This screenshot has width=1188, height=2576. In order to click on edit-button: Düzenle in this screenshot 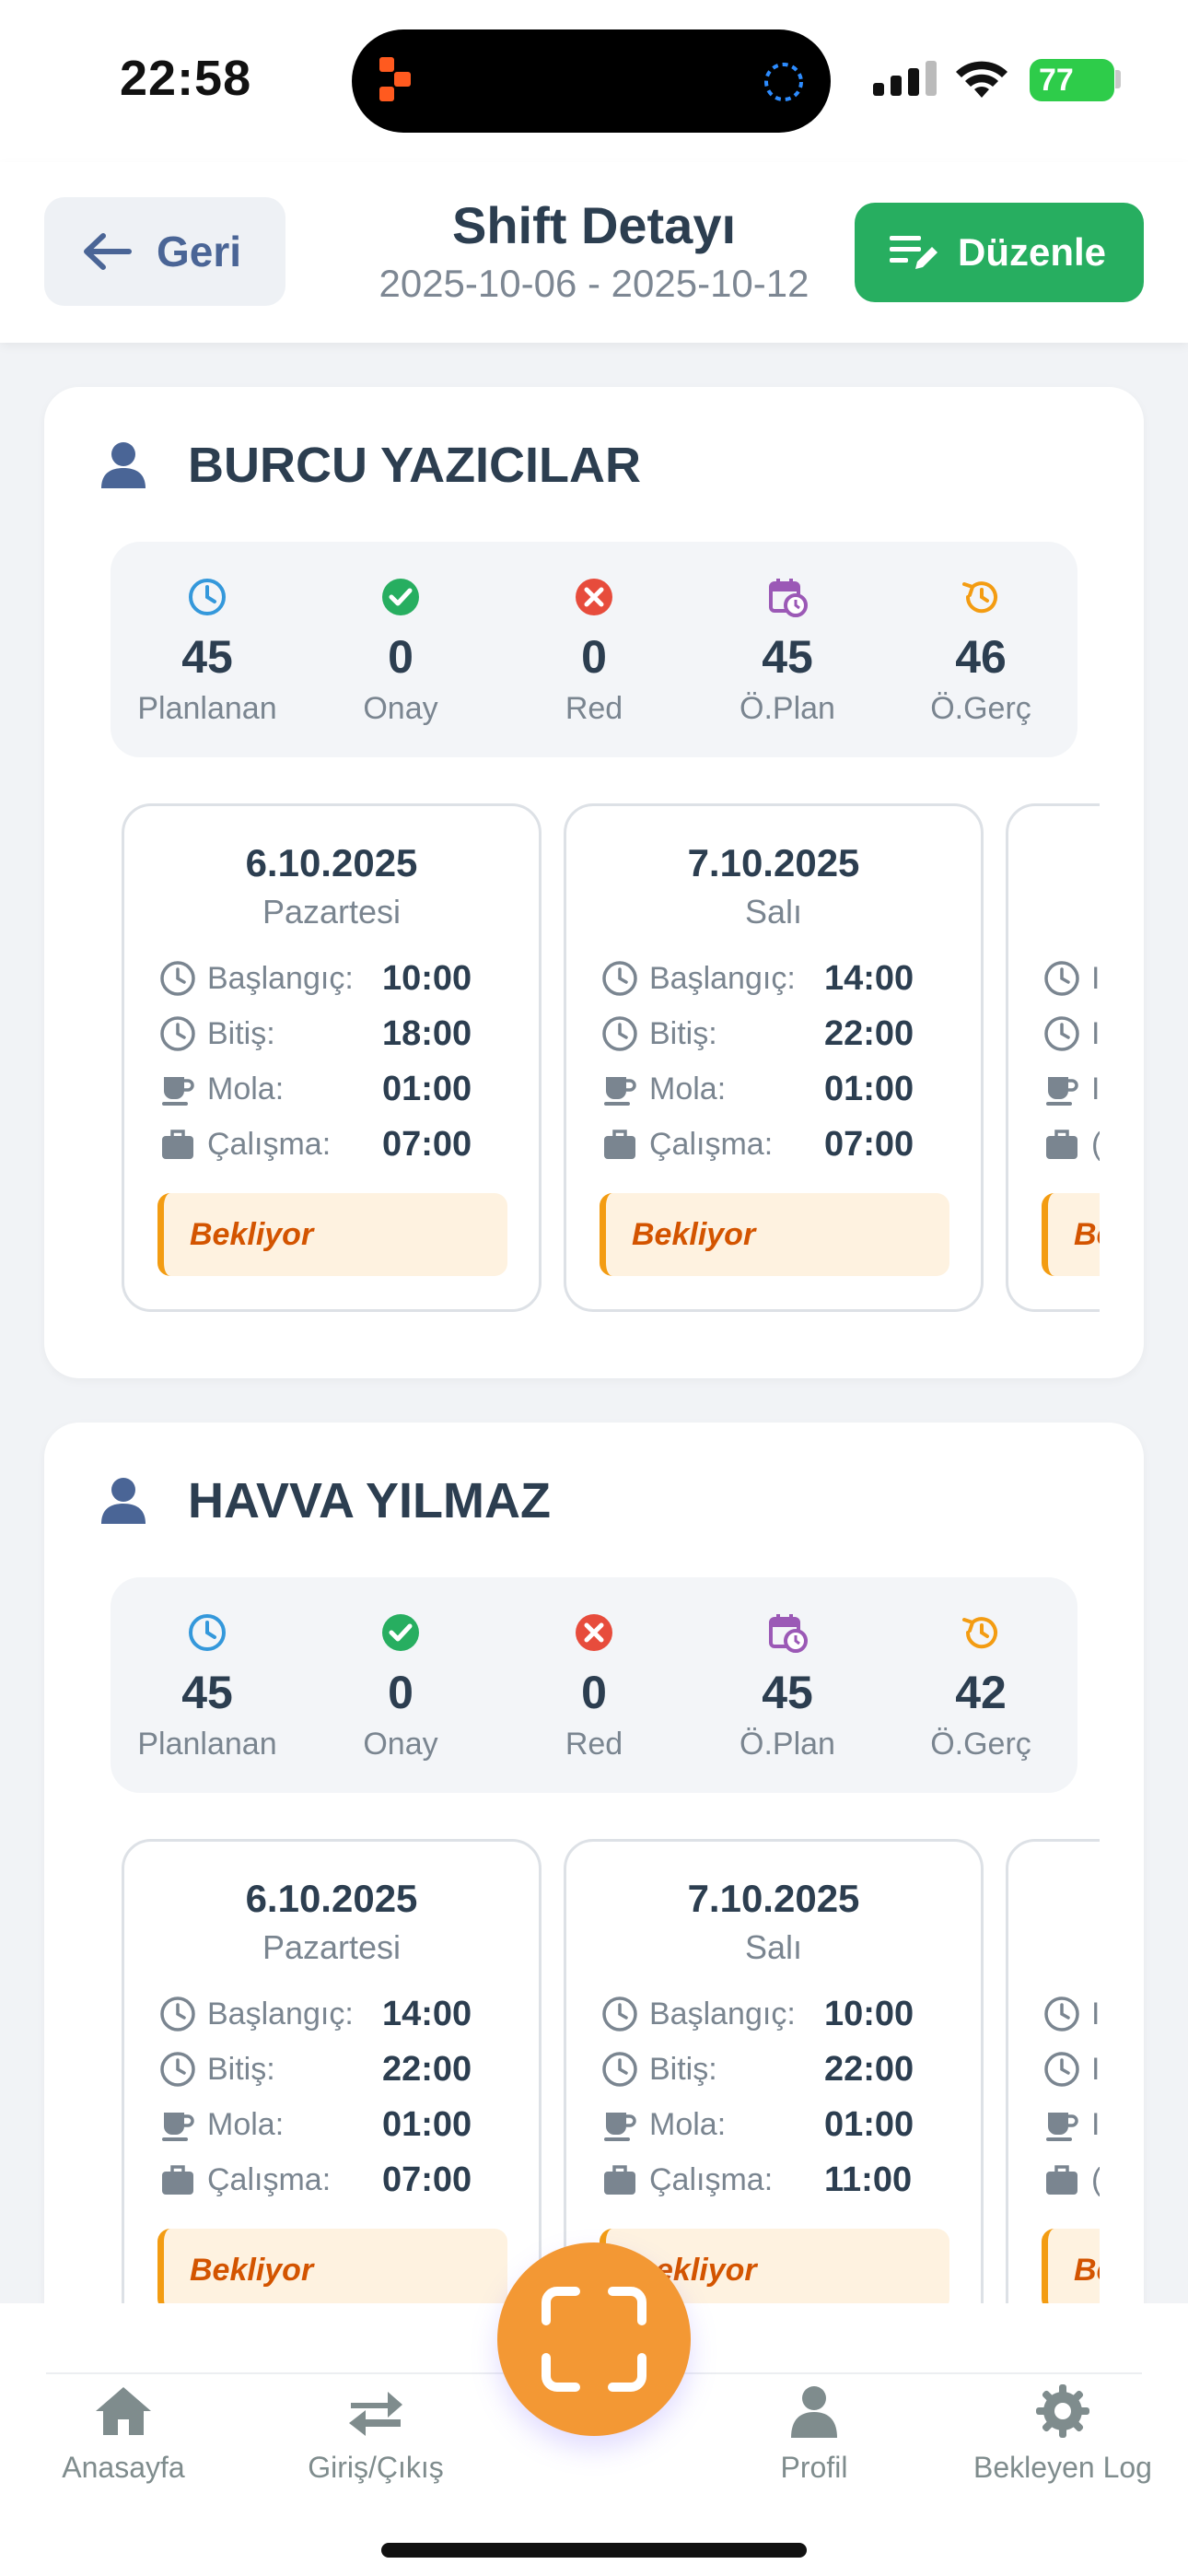, I will do `click(999, 252)`.